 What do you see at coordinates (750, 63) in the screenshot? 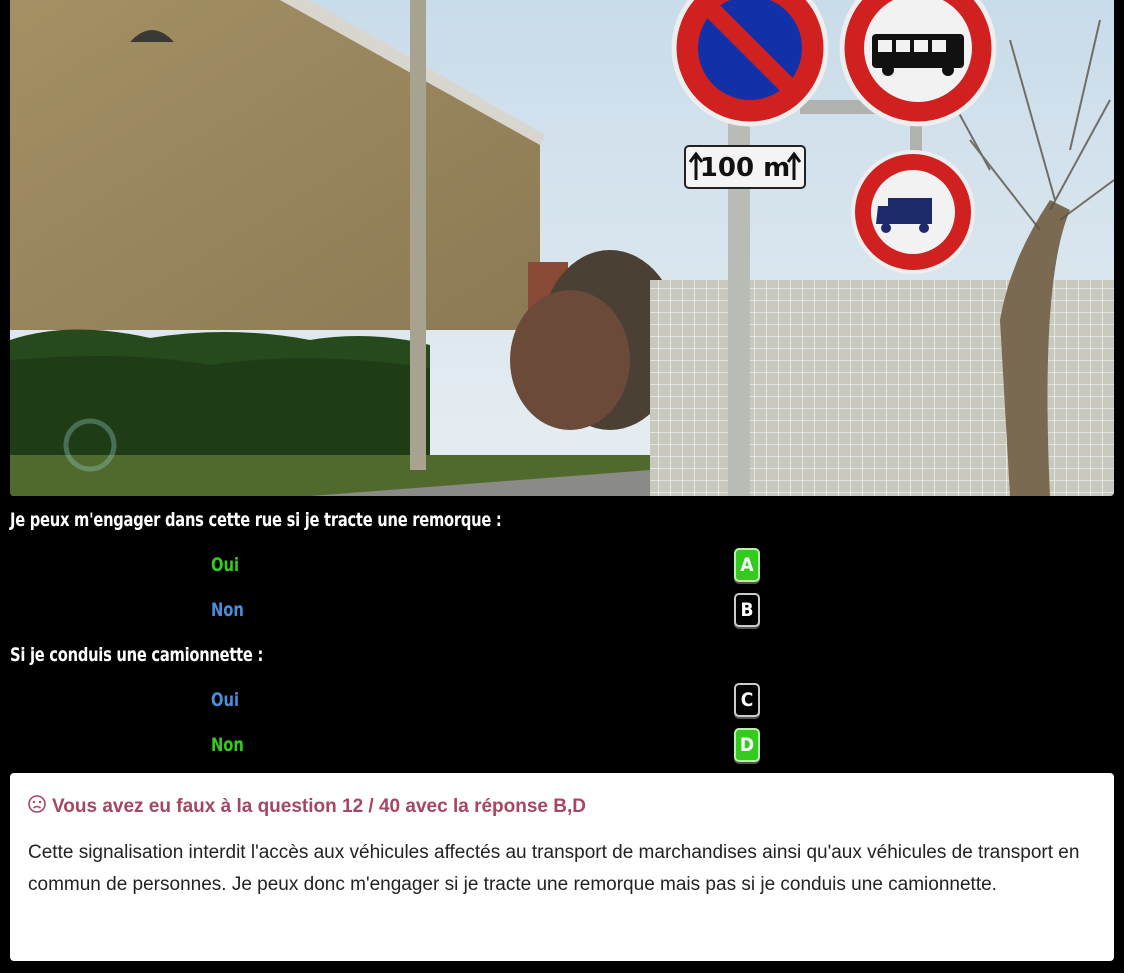
I see `no-parking-sign` at bounding box center [750, 63].